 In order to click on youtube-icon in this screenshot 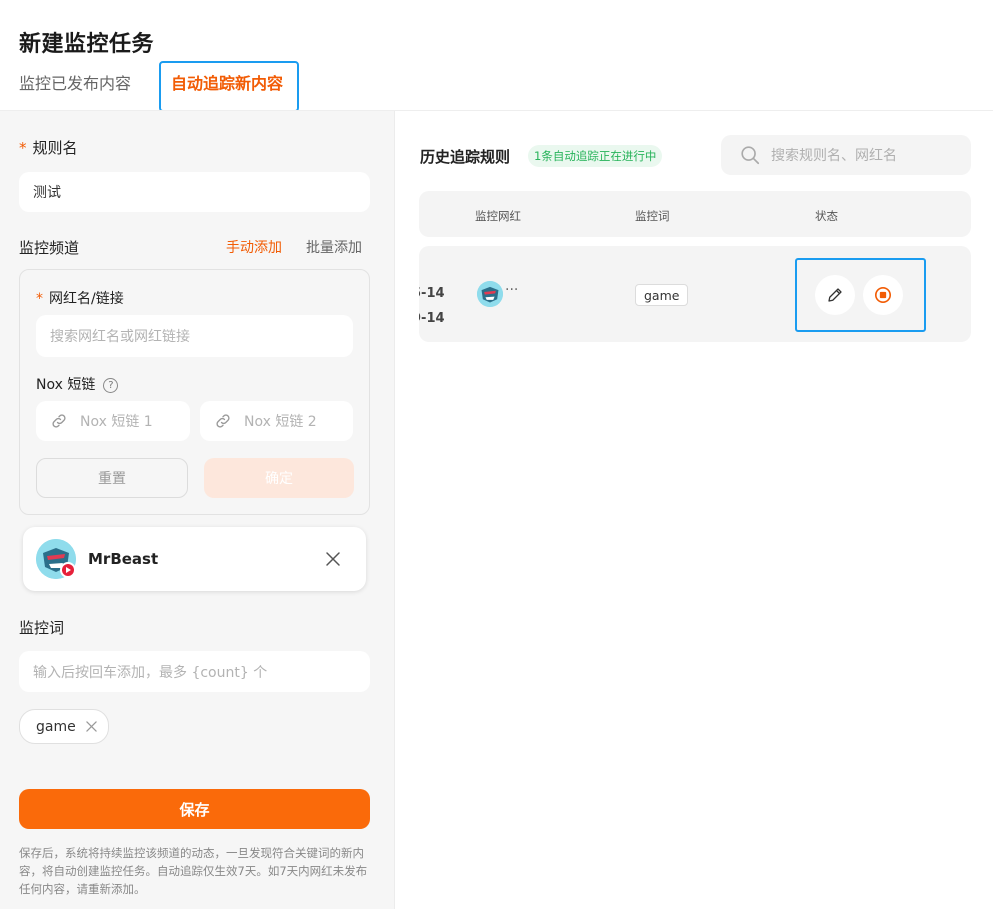, I will do `click(68, 570)`.